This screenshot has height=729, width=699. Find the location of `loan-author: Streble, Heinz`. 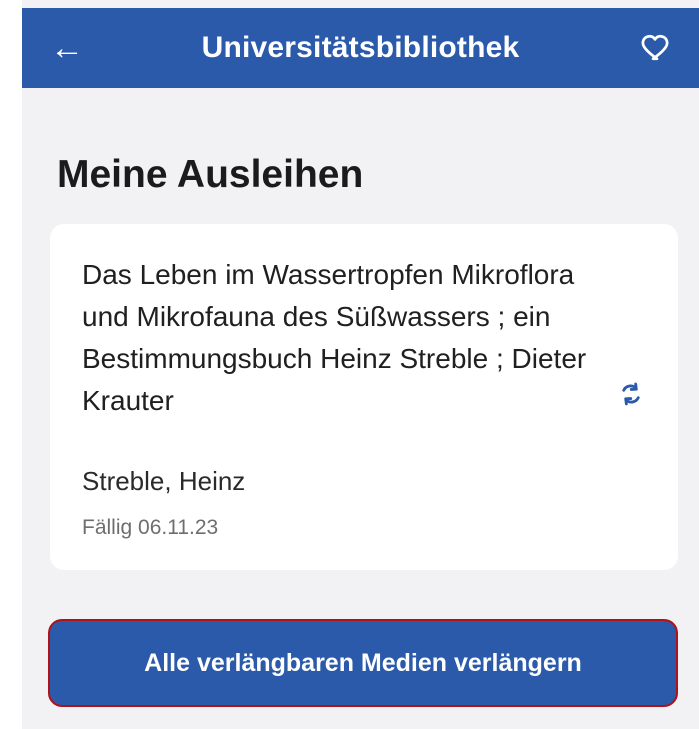

loan-author: Streble, Heinz is located at coordinates (164, 481).